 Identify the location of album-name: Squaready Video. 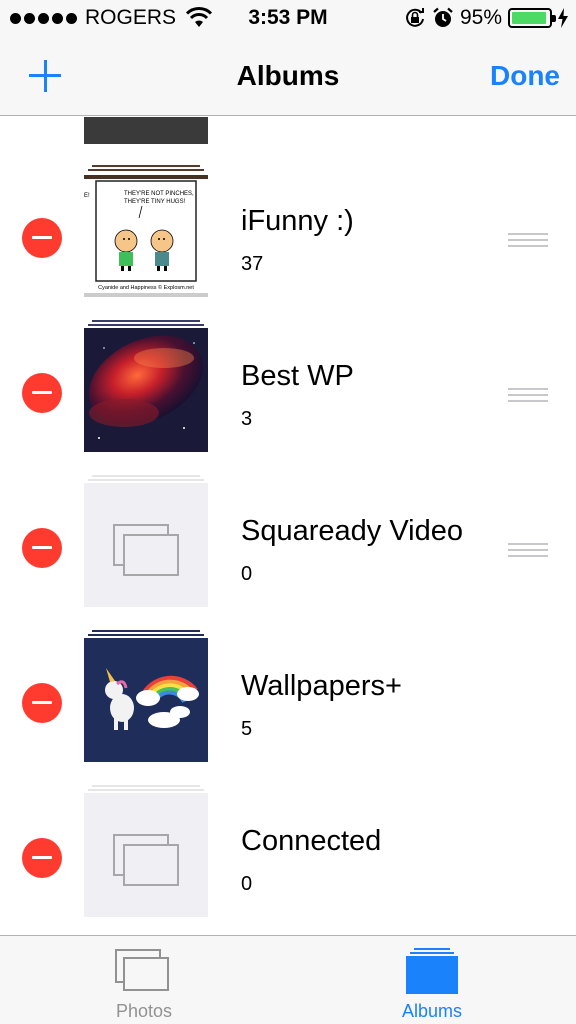
(352, 531).